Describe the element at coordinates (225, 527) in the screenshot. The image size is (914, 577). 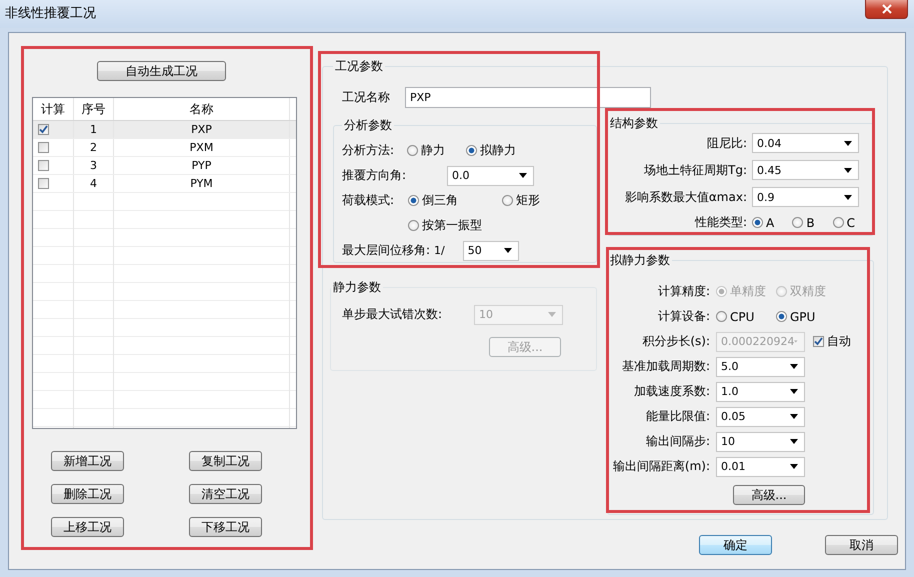
I see `case-action-button: 下移工况` at that location.